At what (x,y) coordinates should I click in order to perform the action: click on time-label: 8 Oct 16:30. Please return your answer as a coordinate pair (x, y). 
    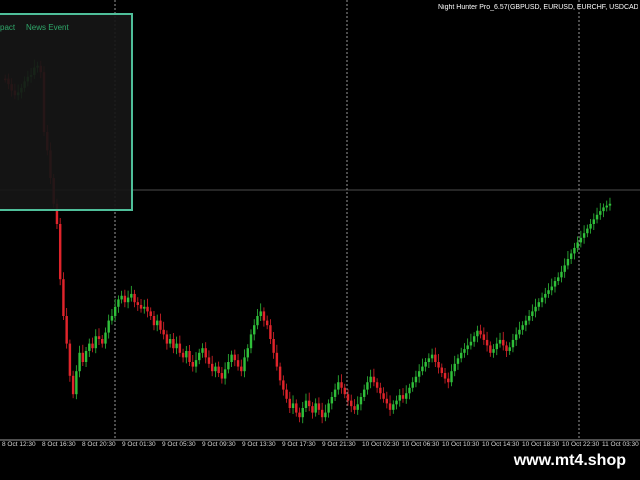
    Looking at the image, I should click on (59, 444).